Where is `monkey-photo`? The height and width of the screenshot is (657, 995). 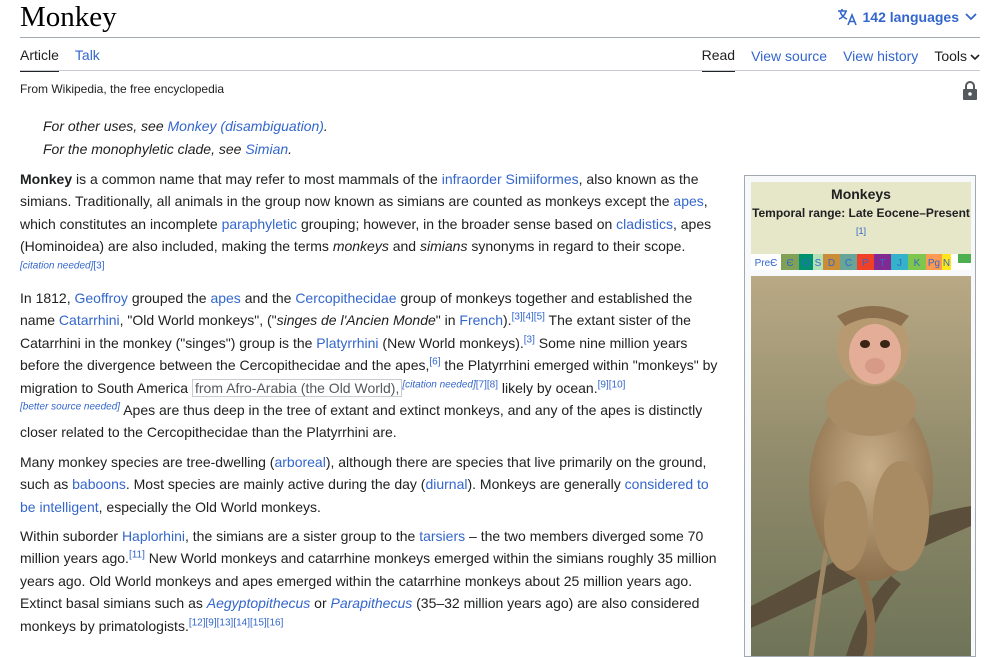
monkey-photo is located at coordinates (861, 466).